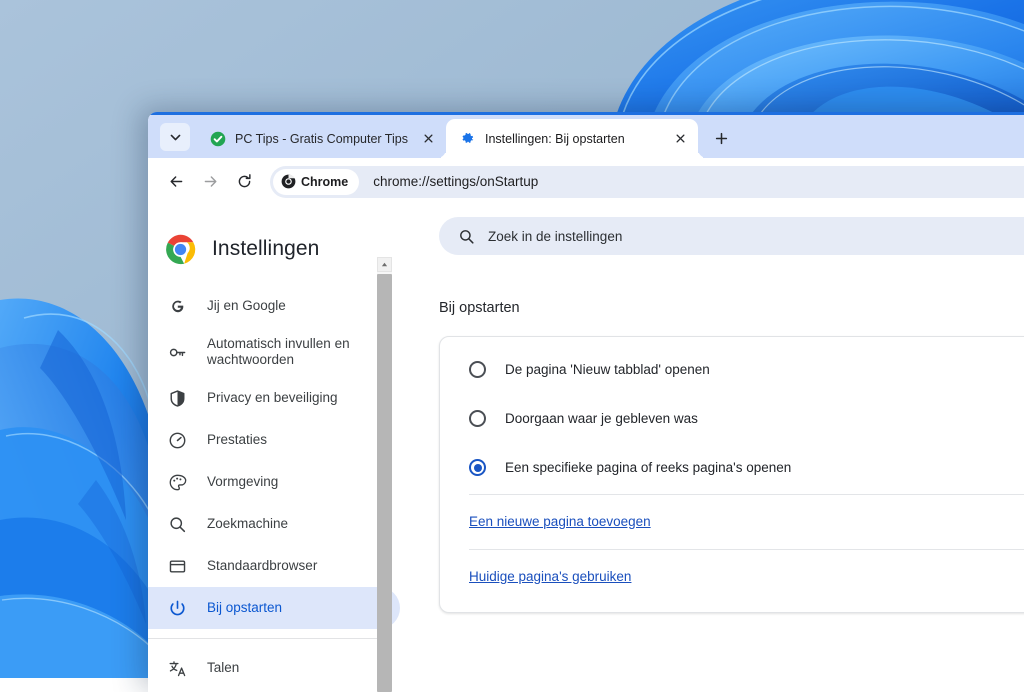  I want to click on reload-button, so click(244, 182).